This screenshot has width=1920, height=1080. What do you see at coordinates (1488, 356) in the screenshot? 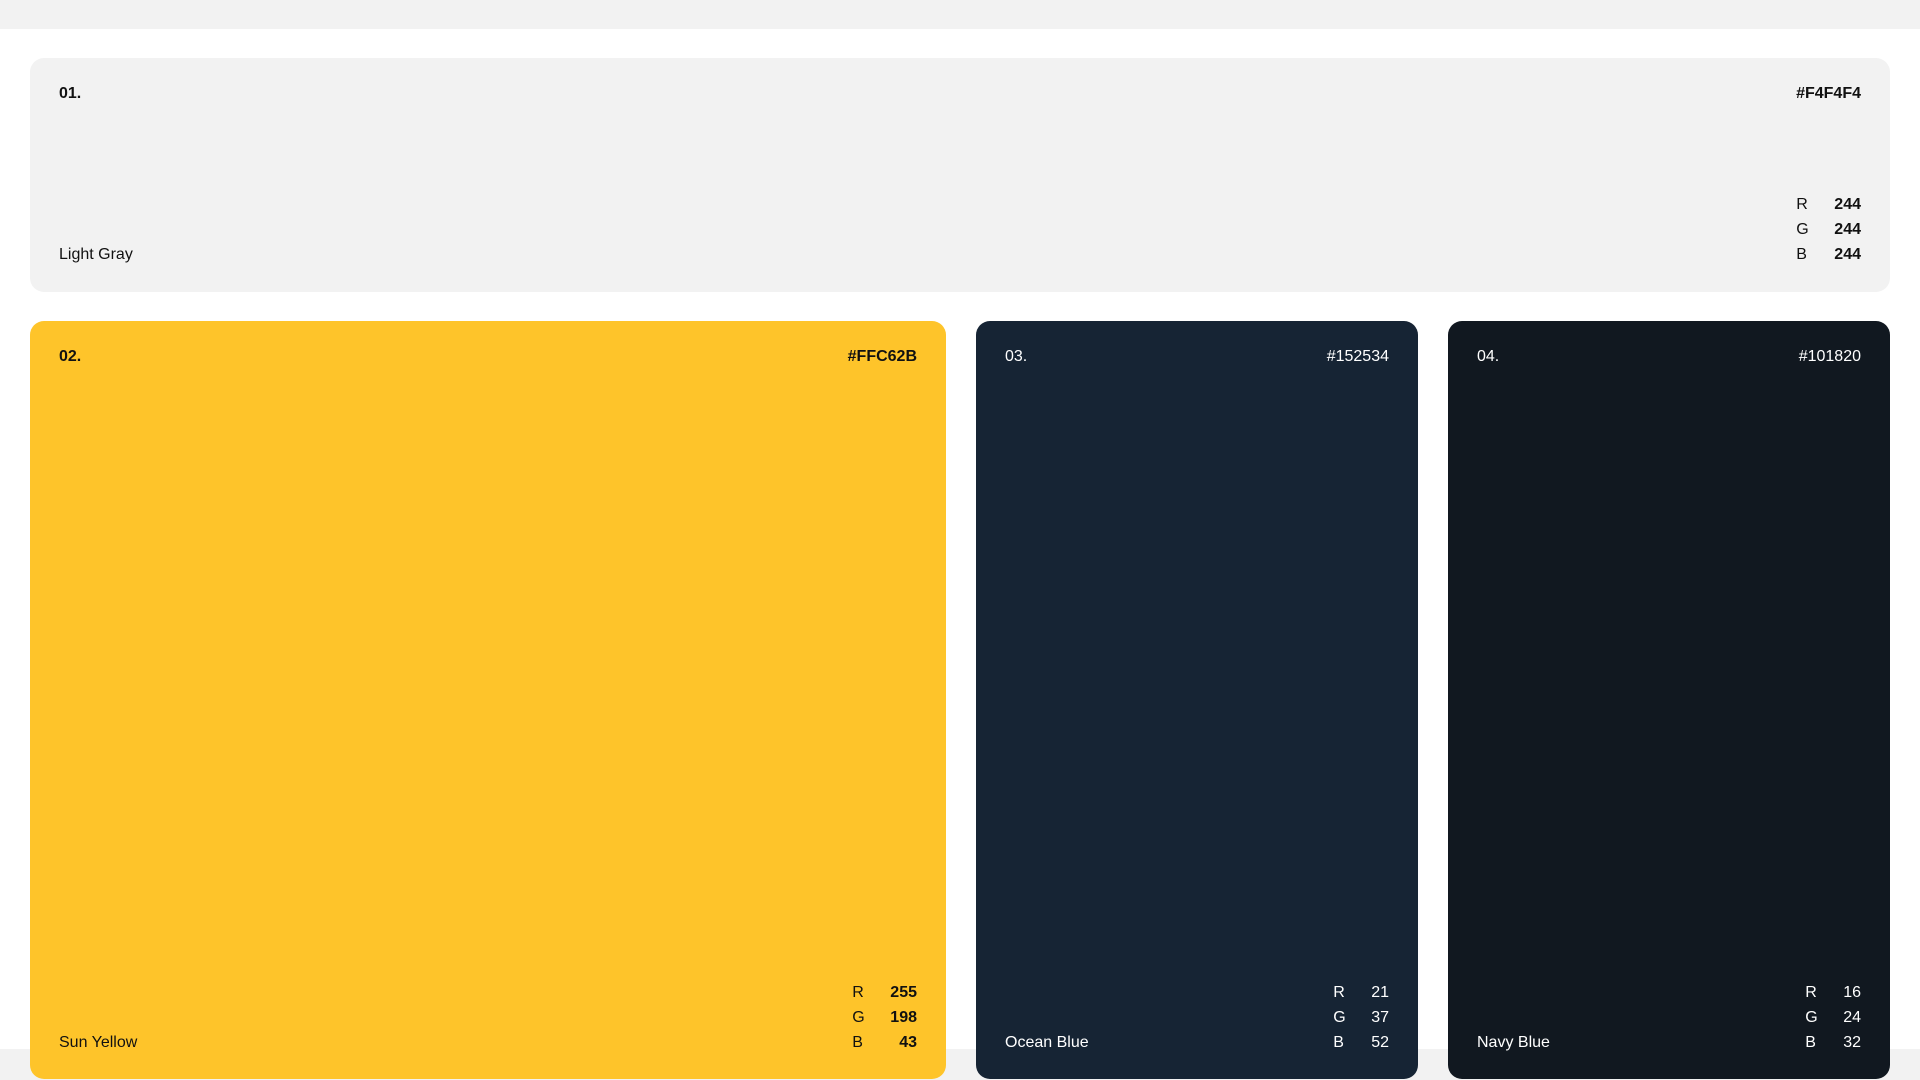
I see `swatch-index: 04.` at bounding box center [1488, 356].